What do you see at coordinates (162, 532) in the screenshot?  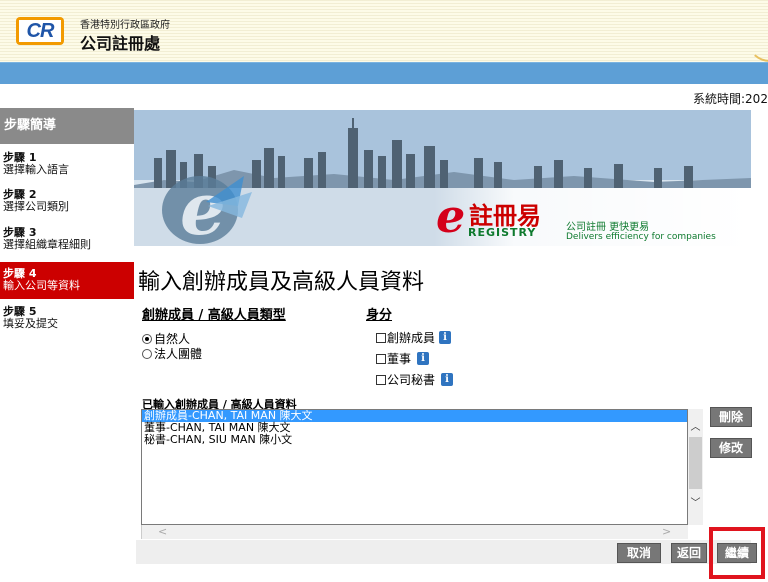 I see `scroll-left-icon: <` at bounding box center [162, 532].